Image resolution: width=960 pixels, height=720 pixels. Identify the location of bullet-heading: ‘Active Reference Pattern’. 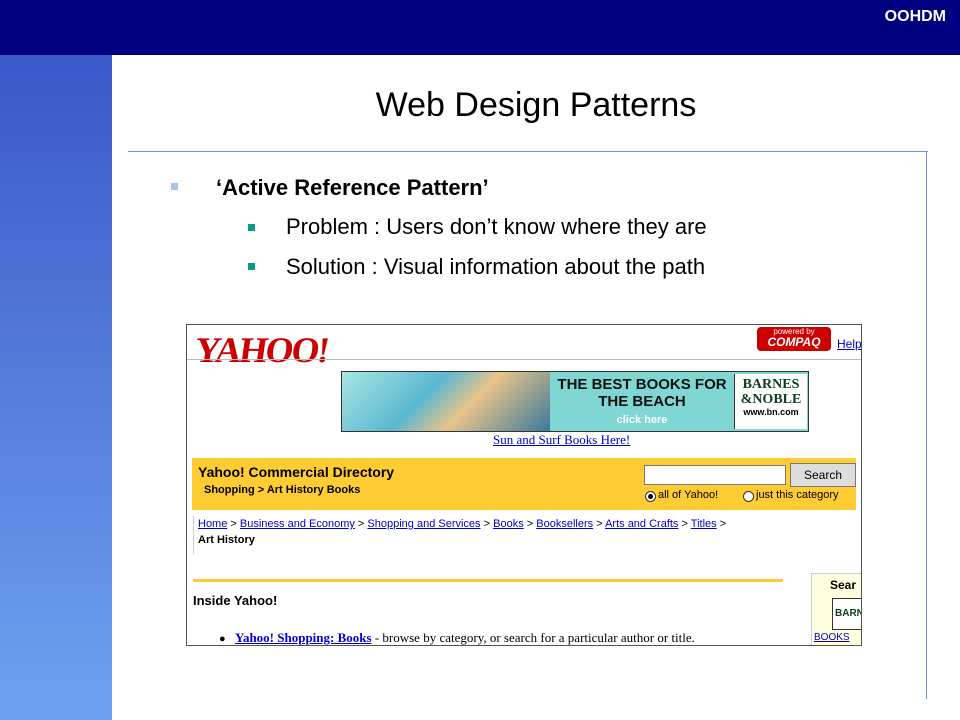
(352, 187).